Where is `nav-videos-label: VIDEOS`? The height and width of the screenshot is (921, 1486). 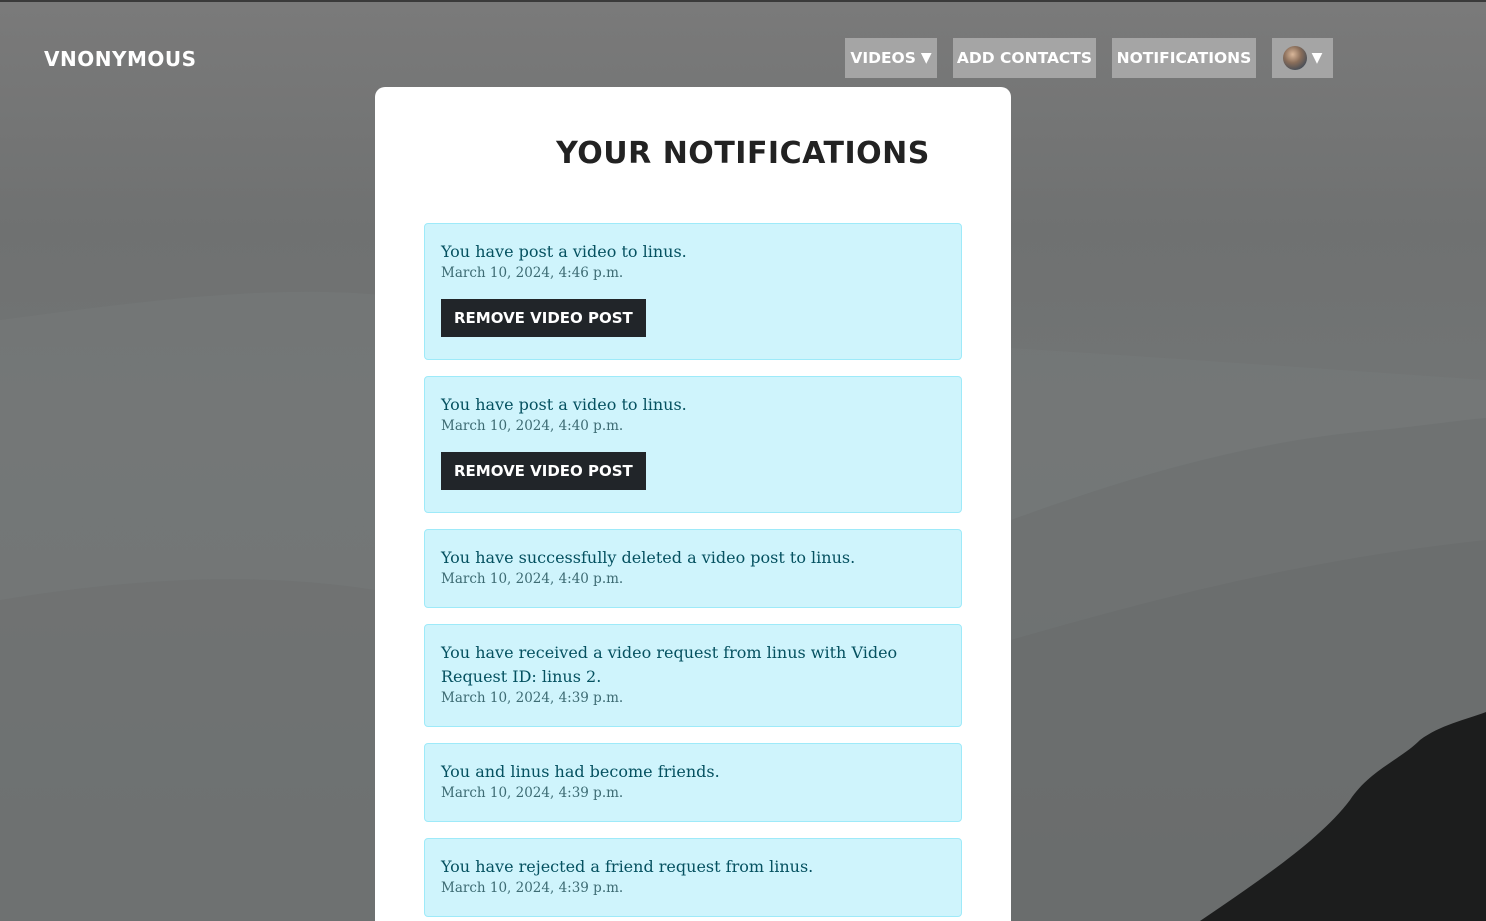
nav-videos-label: VIDEOS is located at coordinates (883, 58).